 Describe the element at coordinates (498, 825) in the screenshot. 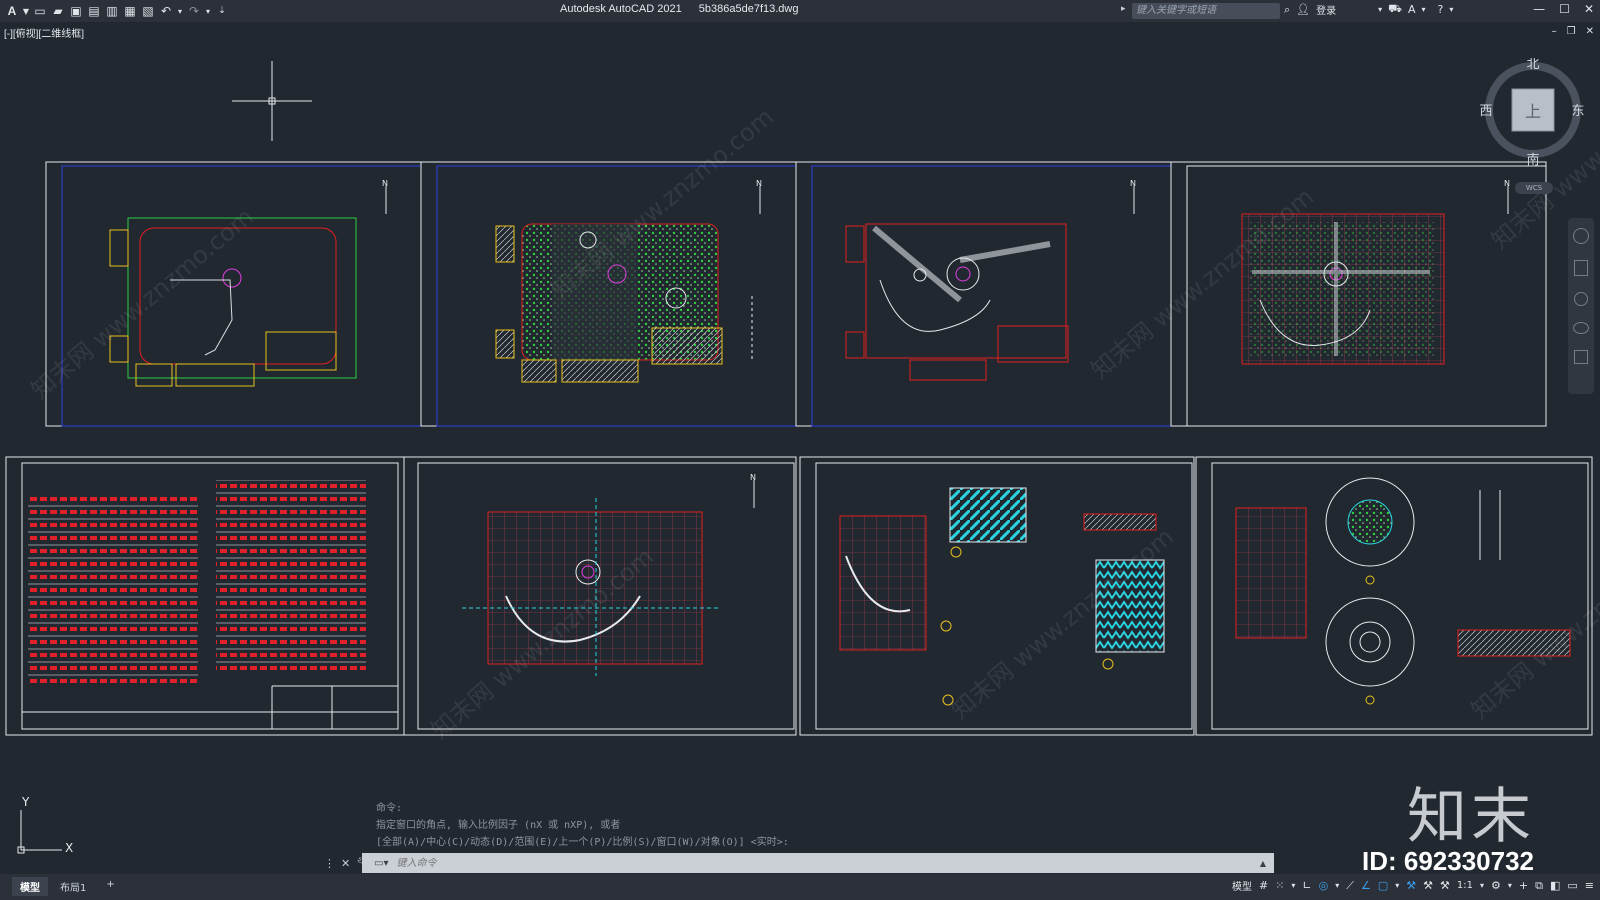

I see `command-history-line: 指定窗口的角点, 输入比例因子 (nX 或 nXP), 或者` at that location.